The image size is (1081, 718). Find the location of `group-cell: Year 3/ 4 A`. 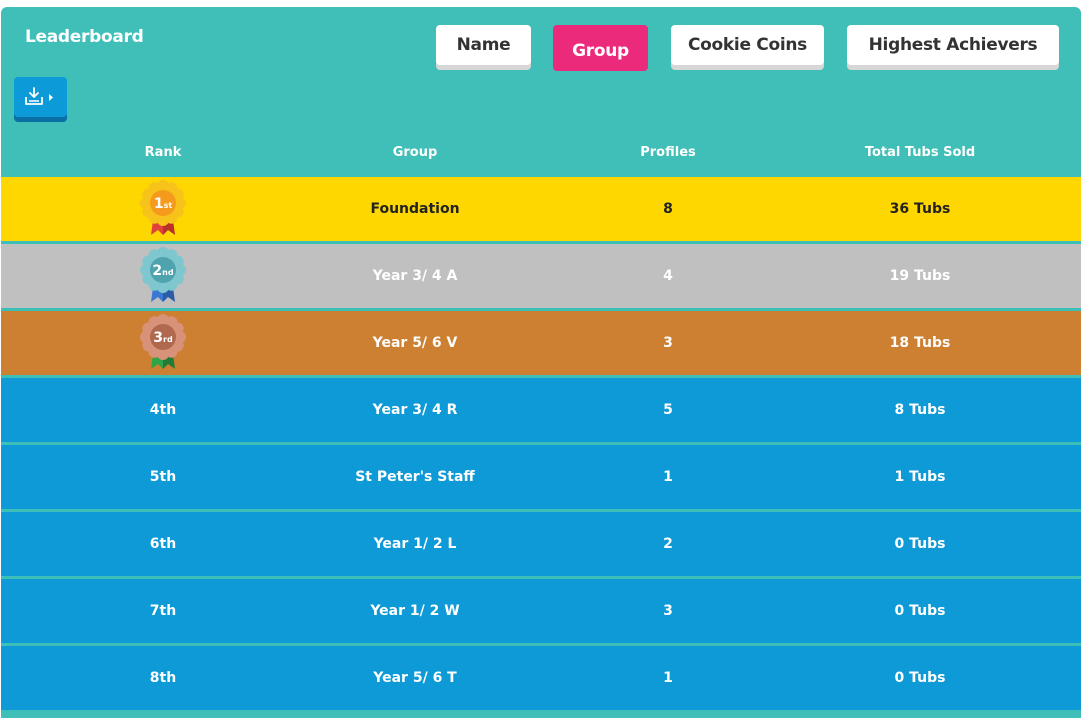

group-cell: Year 3/ 4 A is located at coordinates (415, 276).